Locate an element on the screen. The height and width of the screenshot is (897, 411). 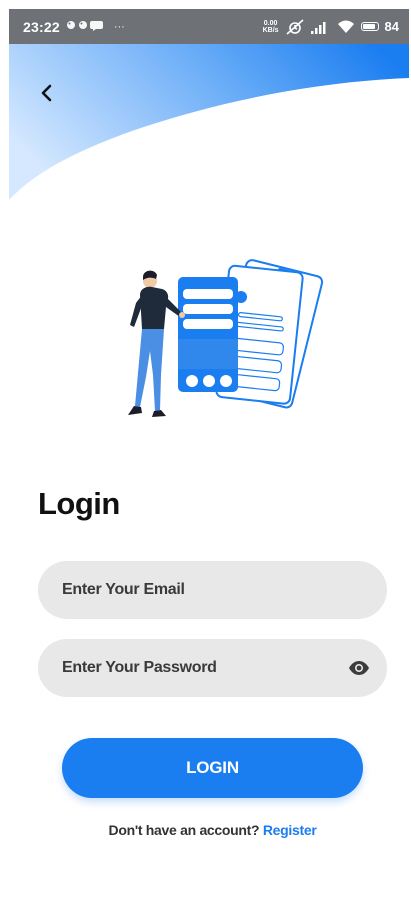
password-input is located at coordinates (203, 668).